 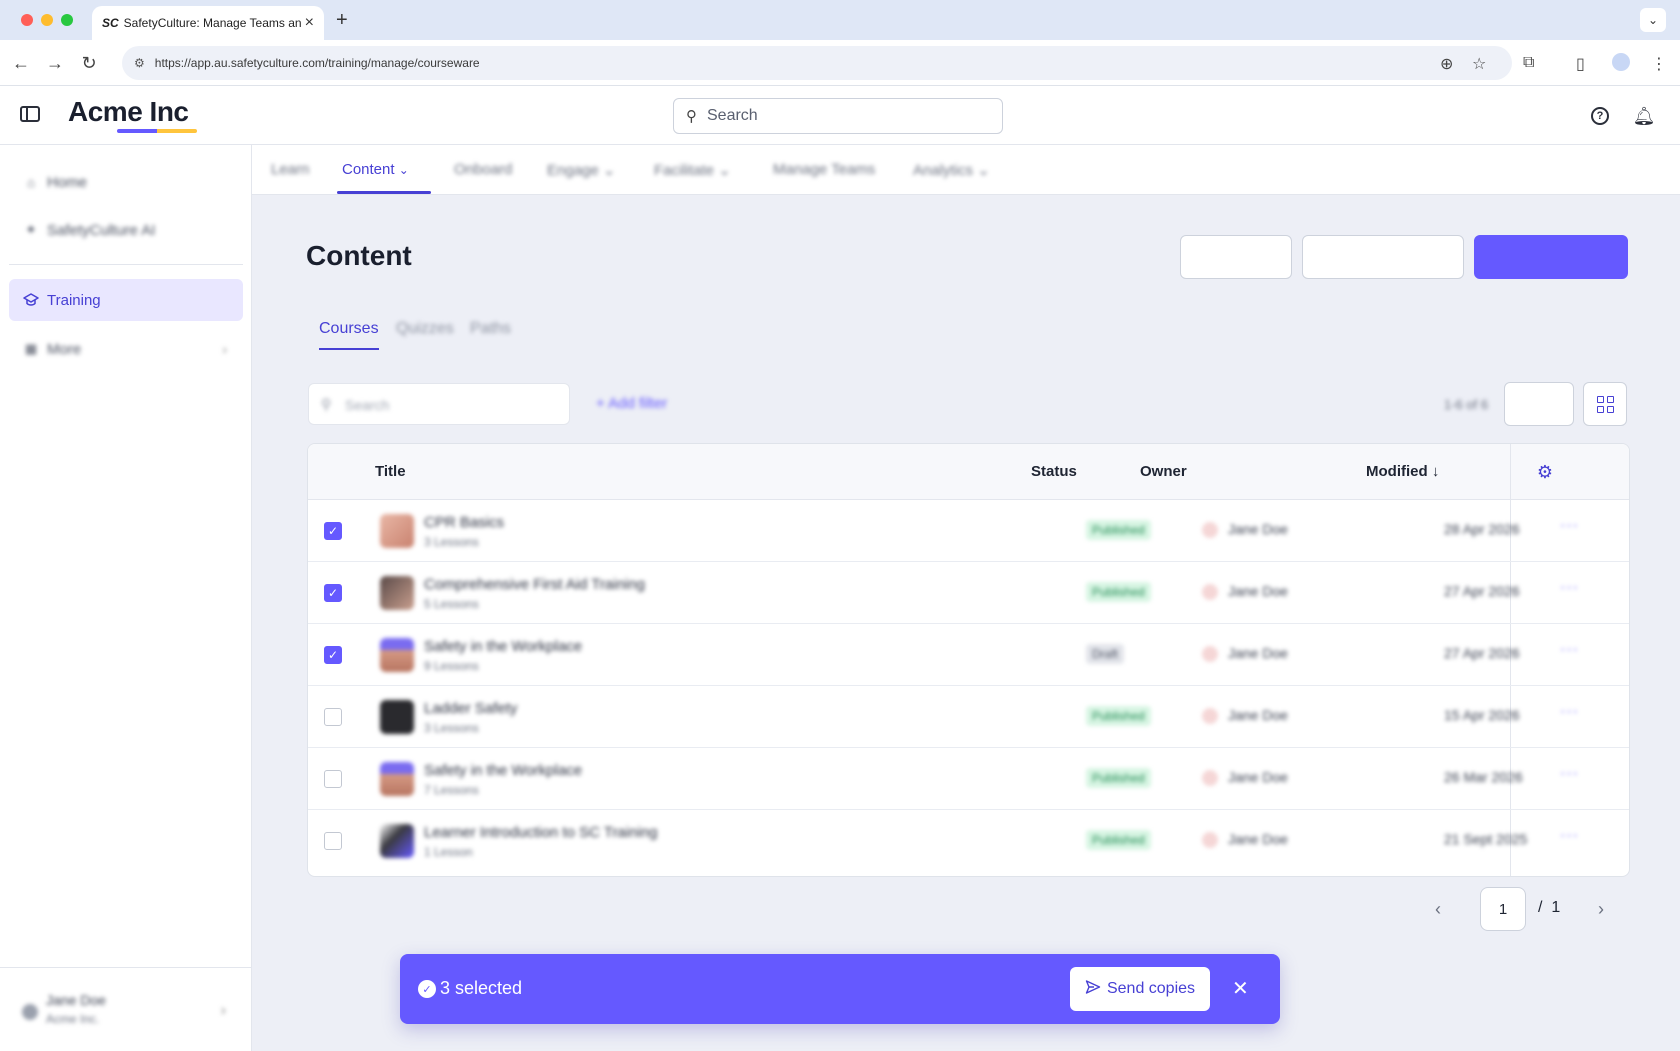 What do you see at coordinates (342, 20) in the screenshot?
I see `new-tab-button: +` at bounding box center [342, 20].